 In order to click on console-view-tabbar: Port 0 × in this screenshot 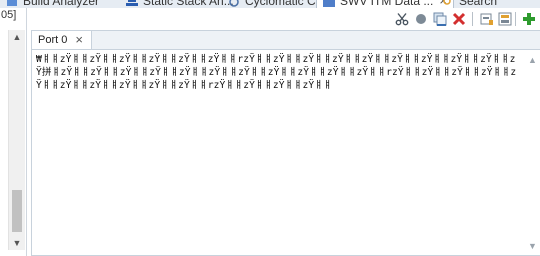, I will do `click(286, 40)`.